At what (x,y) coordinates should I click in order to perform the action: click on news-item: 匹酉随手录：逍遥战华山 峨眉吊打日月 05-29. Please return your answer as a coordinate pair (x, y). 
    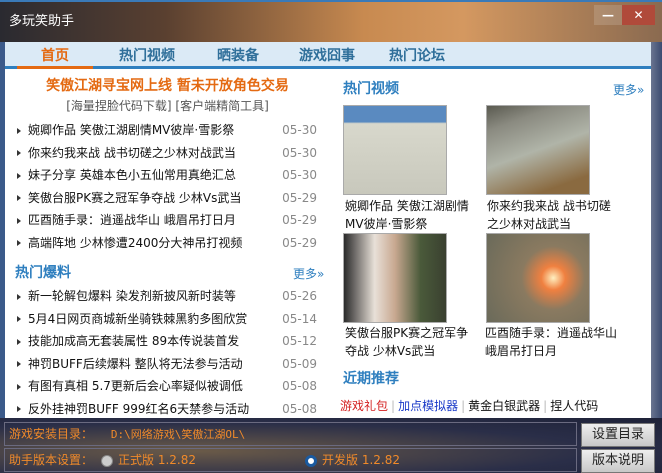
    Looking at the image, I should click on (169, 220).